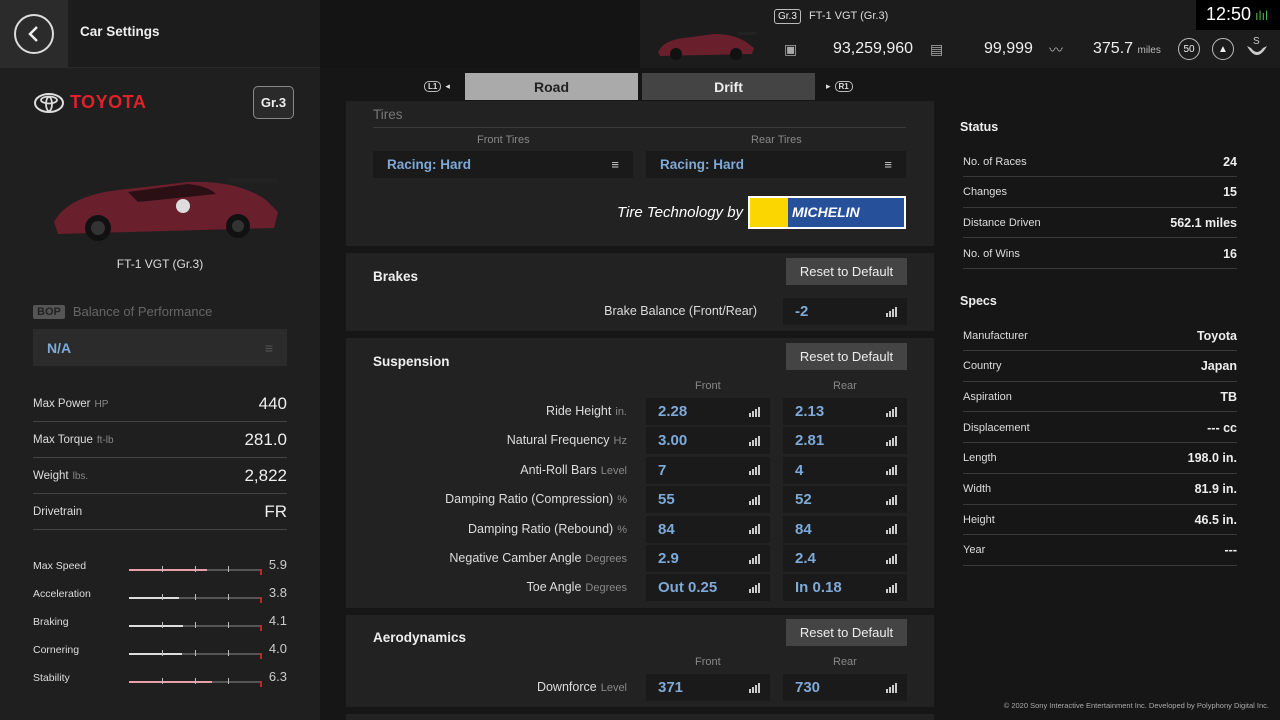  I want to click on specs-label: Displacement, so click(996, 427).